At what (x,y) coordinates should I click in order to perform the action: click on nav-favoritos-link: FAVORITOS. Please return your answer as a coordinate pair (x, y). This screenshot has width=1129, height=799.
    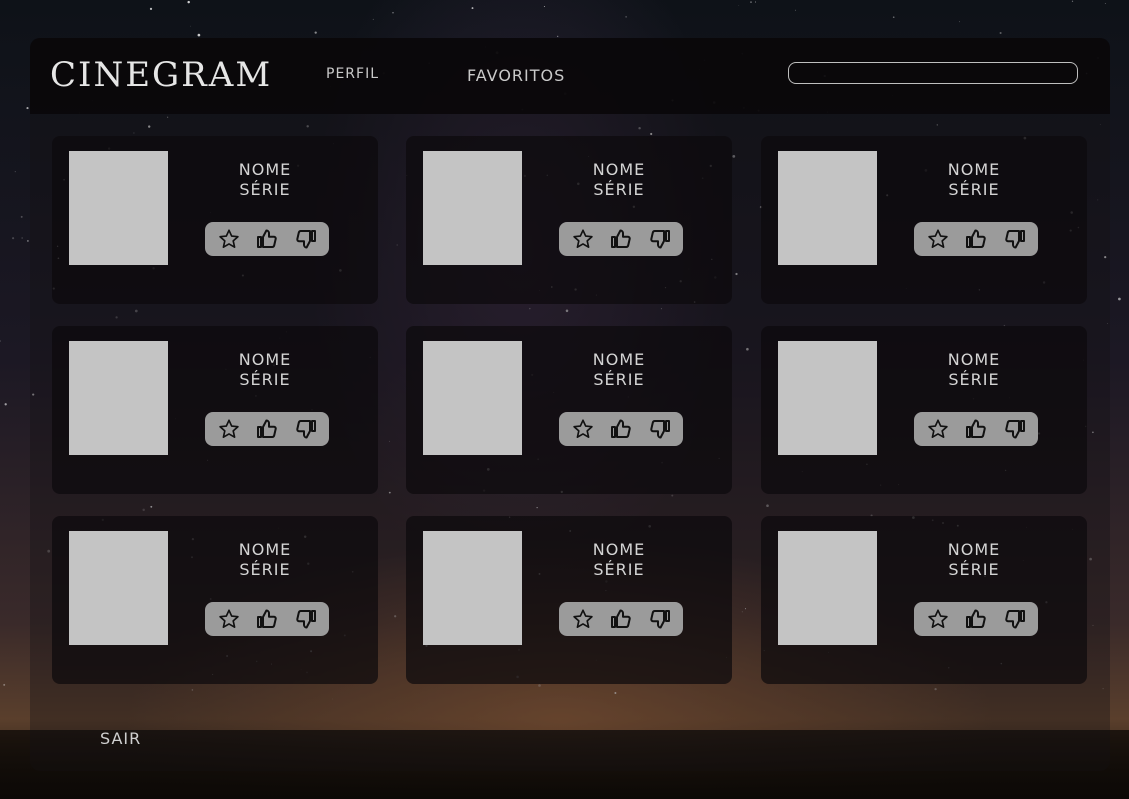
    Looking at the image, I should click on (516, 75).